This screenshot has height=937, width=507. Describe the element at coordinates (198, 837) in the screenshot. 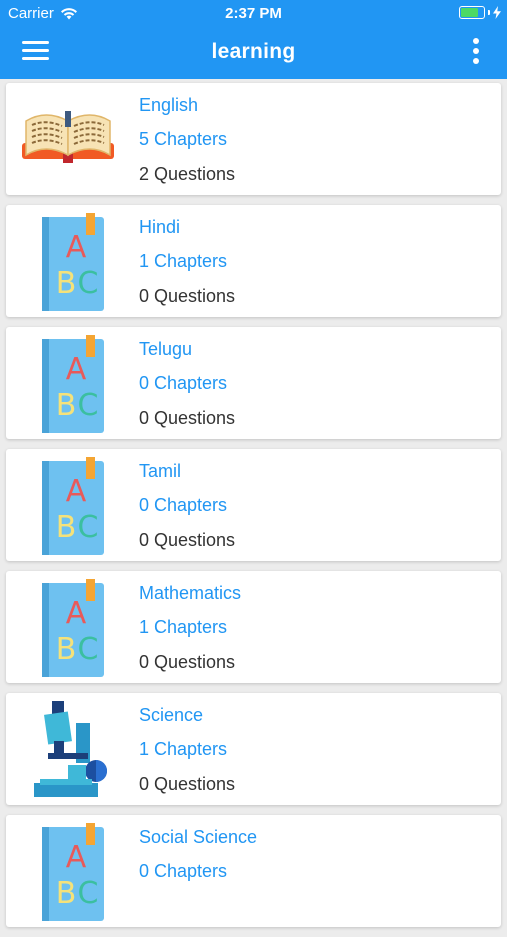

I see `subject-name: Social Science` at that location.